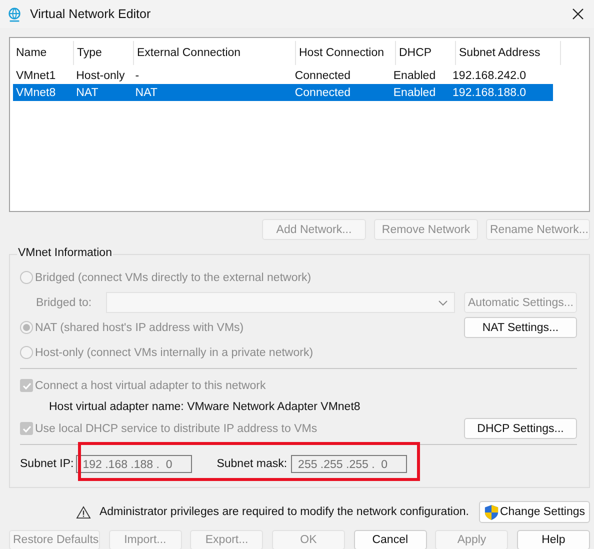  Describe the element at coordinates (534, 512) in the screenshot. I see `change-settings-button: Change Settings` at that location.